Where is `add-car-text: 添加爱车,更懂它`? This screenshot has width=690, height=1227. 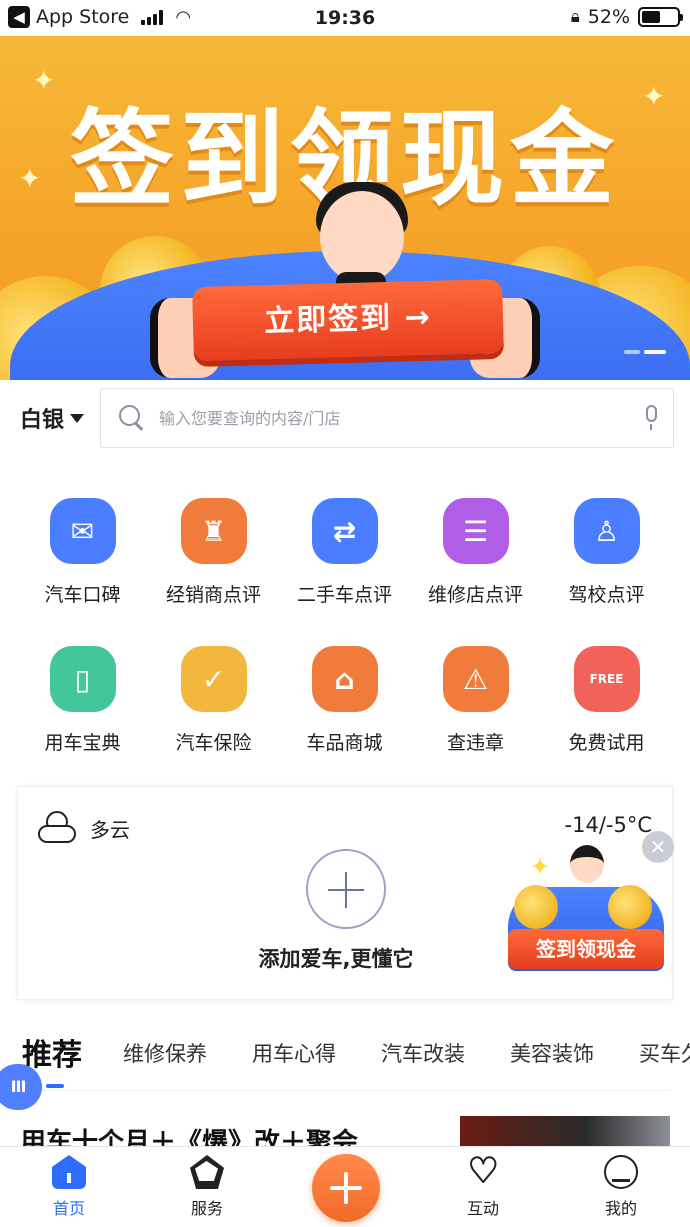 add-car-text: 添加爱车,更懂它 is located at coordinates (336, 959).